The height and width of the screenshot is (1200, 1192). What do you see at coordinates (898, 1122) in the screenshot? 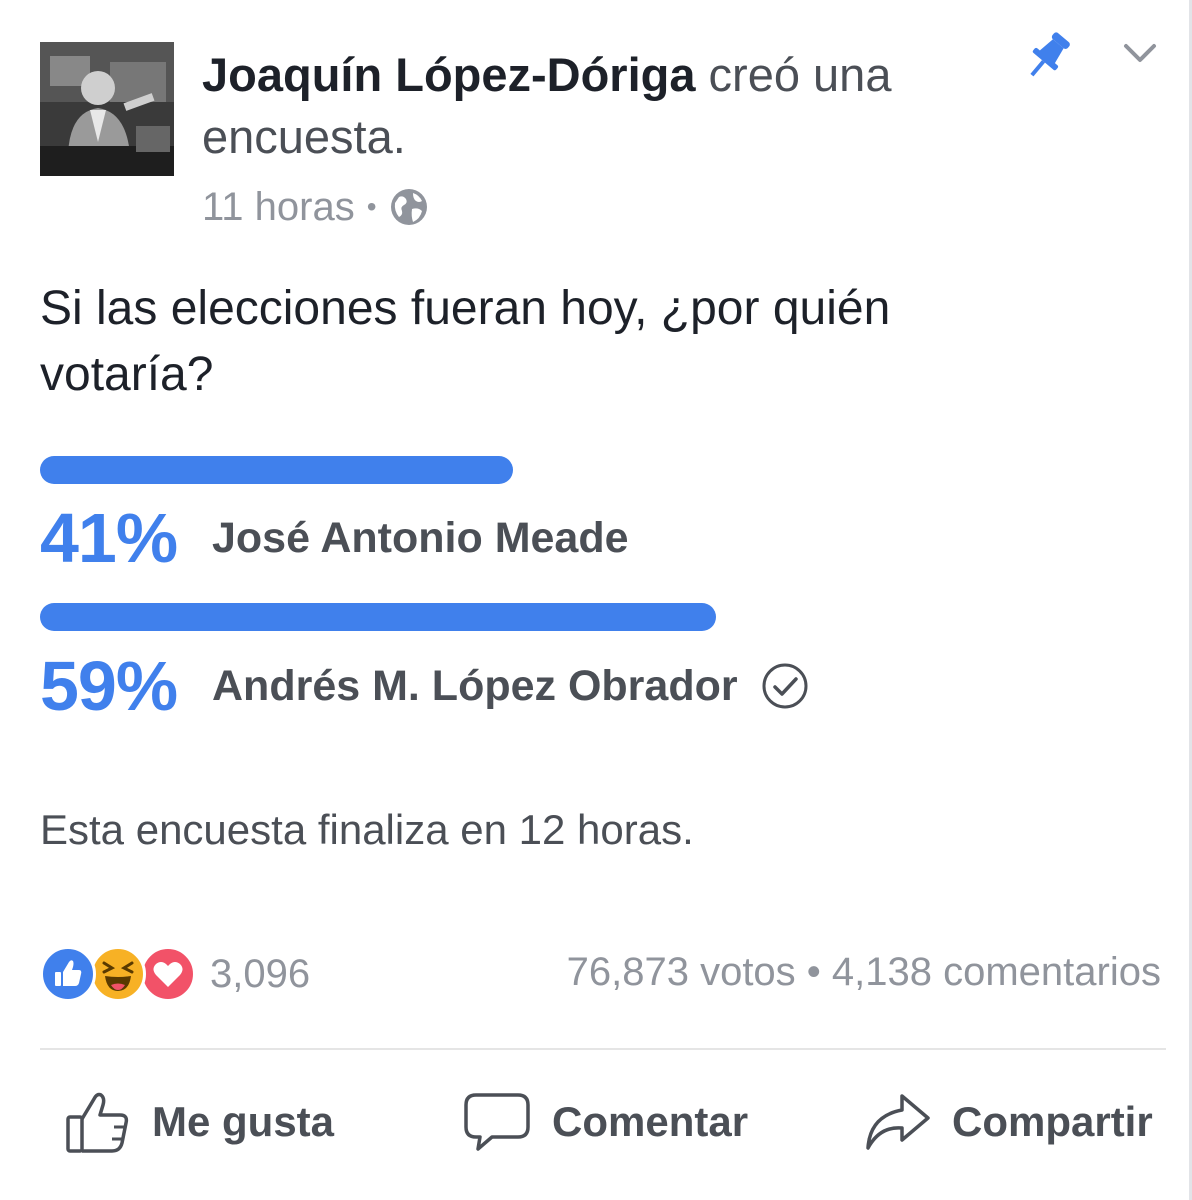
I see `share-arrow-icon` at bounding box center [898, 1122].